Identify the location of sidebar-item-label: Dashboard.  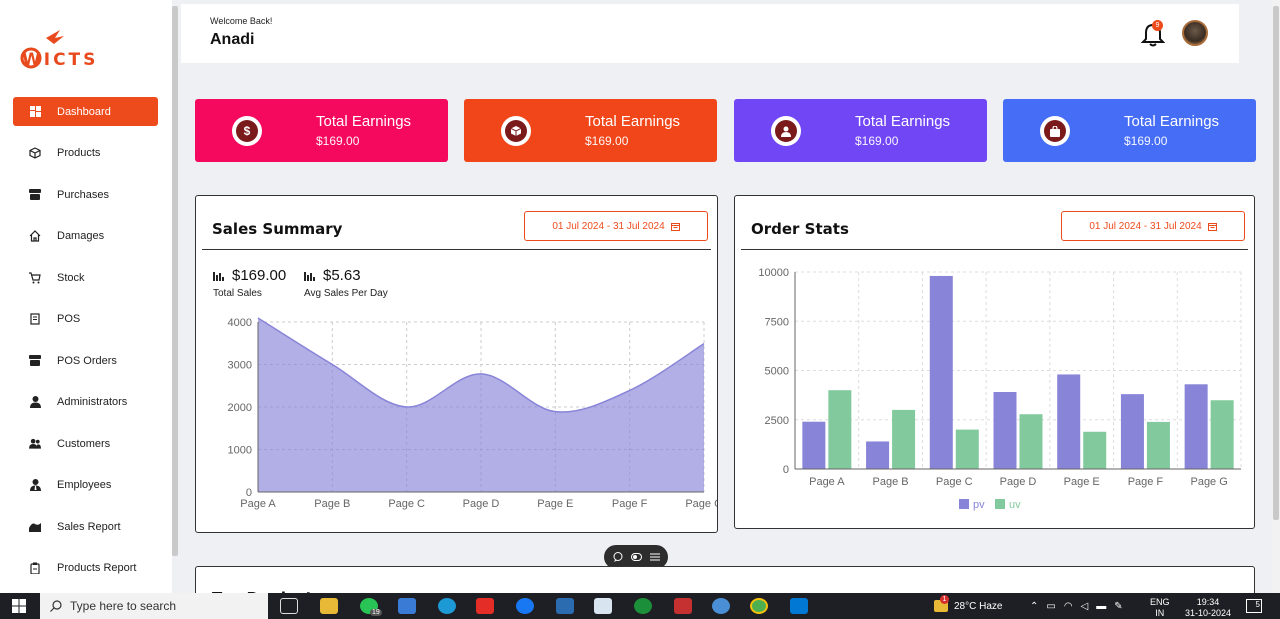
(84, 111).